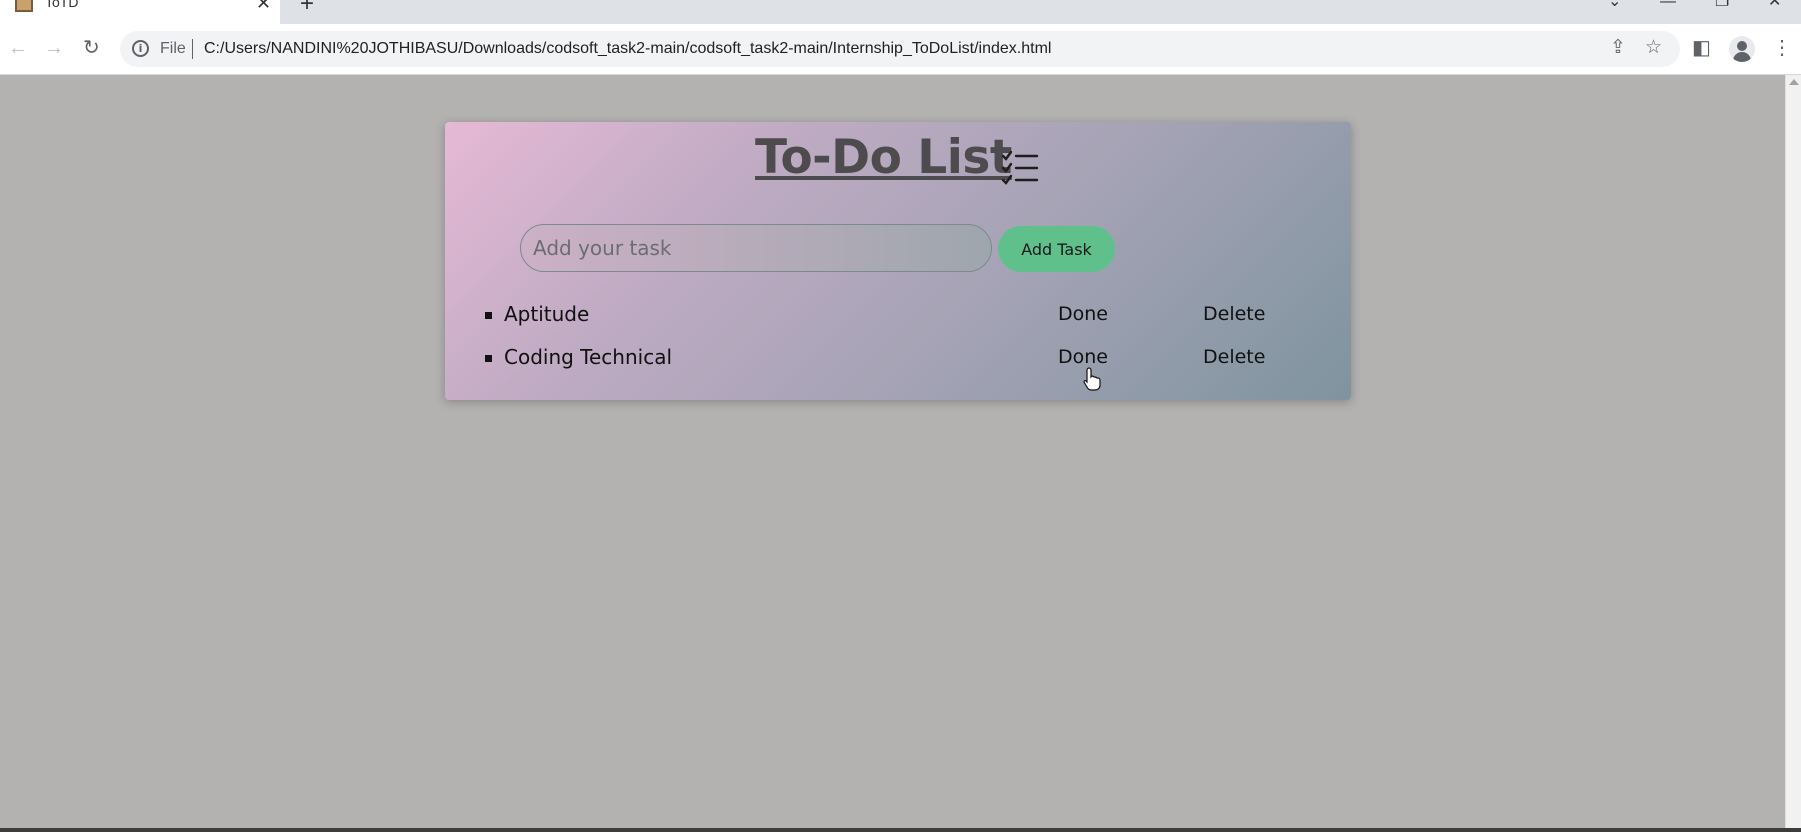 This screenshot has height=832, width=1801. Describe the element at coordinates (91, 48) in the screenshot. I see `reload-icon: ↻` at that location.